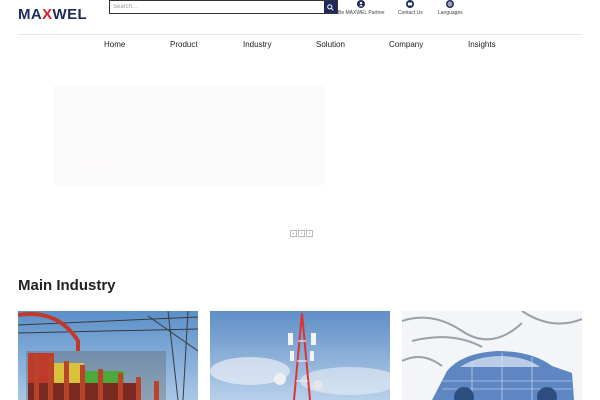 The width and height of the screenshot is (600, 400). What do you see at coordinates (482, 44) in the screenshot?
I see `nav-item-insights: Insights` at bounding box center [482, 44].